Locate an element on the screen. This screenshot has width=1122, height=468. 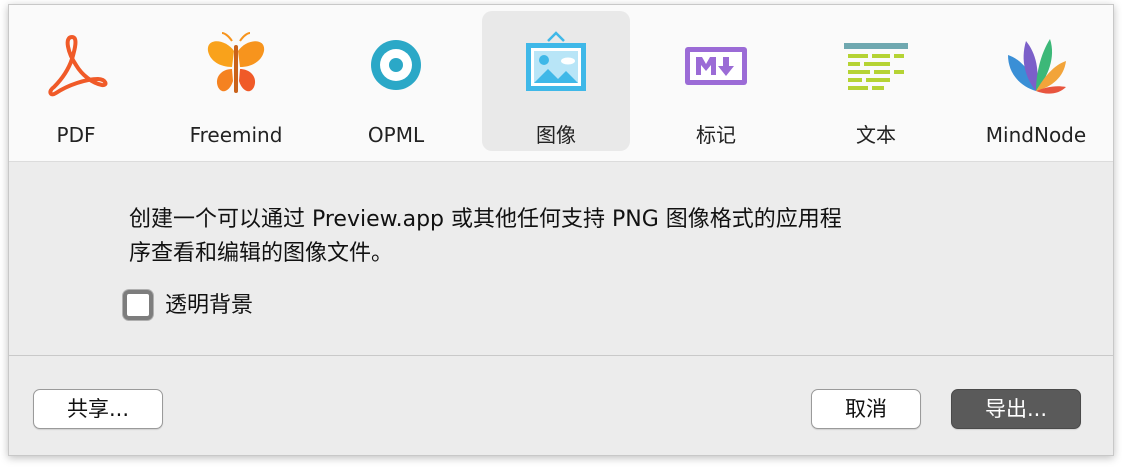
format-image: 图像 is located at coordinates (556, 81).